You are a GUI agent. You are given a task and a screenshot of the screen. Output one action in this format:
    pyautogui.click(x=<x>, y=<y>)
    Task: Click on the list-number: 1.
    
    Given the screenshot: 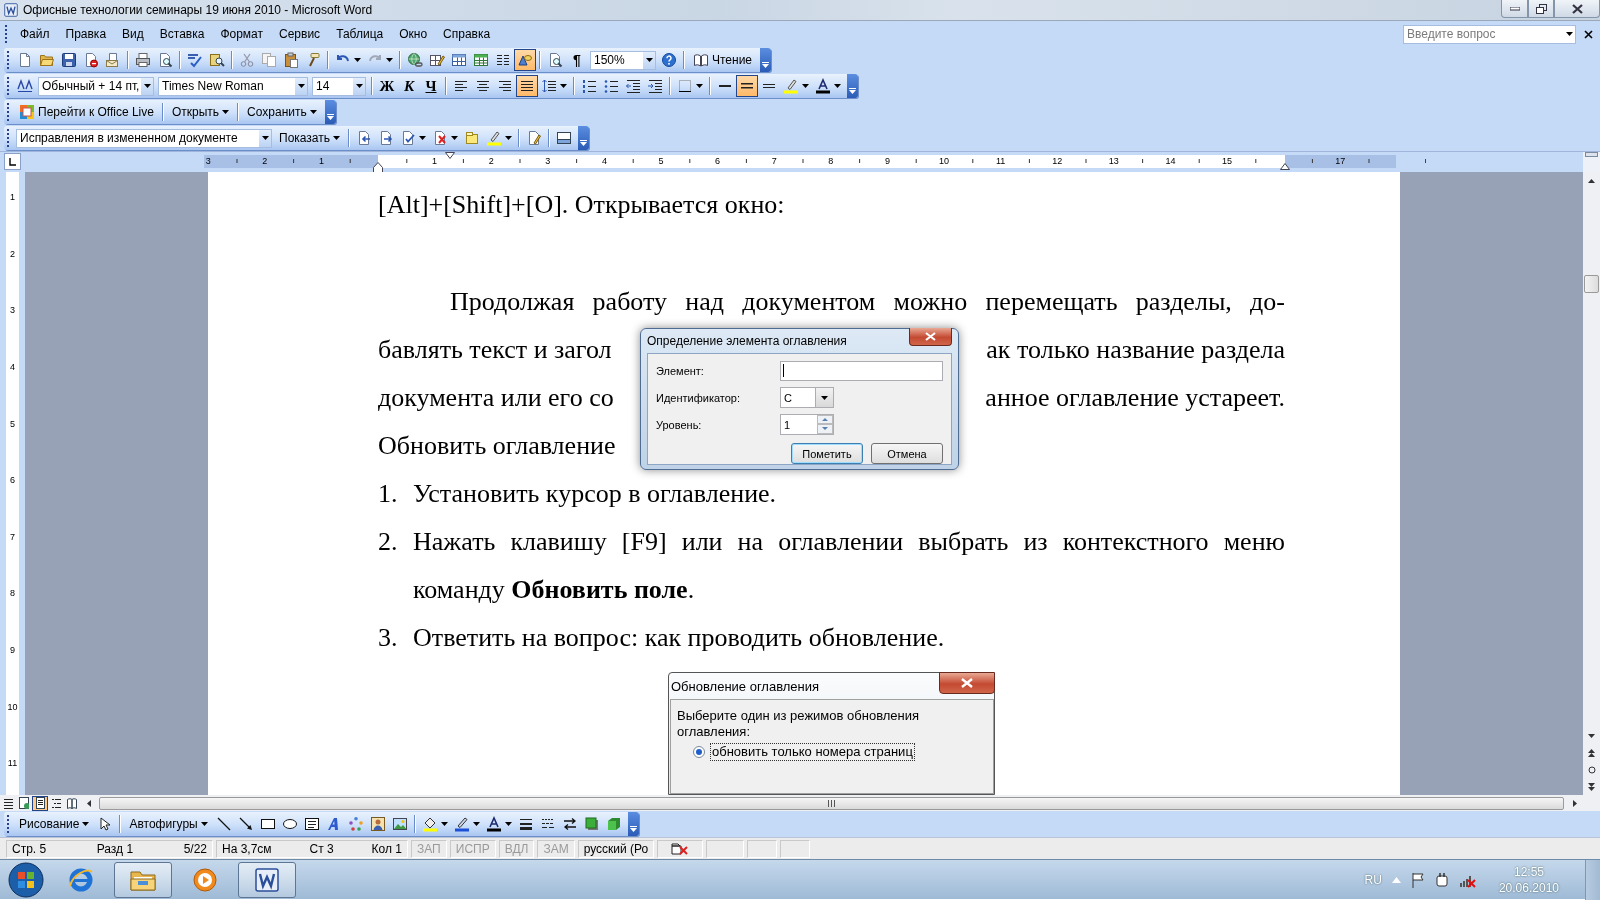 What is the action you would take?
    pyautogui.click(x=388, y=494)
    